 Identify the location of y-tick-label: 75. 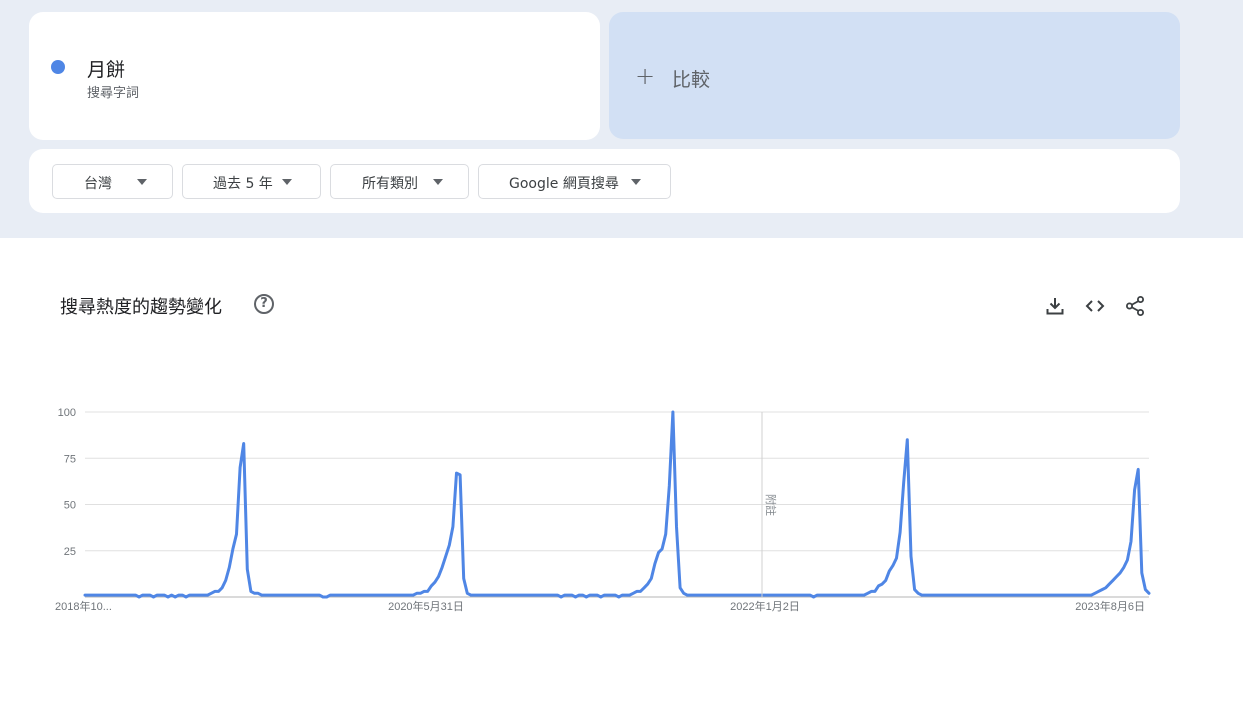
(70, 459).